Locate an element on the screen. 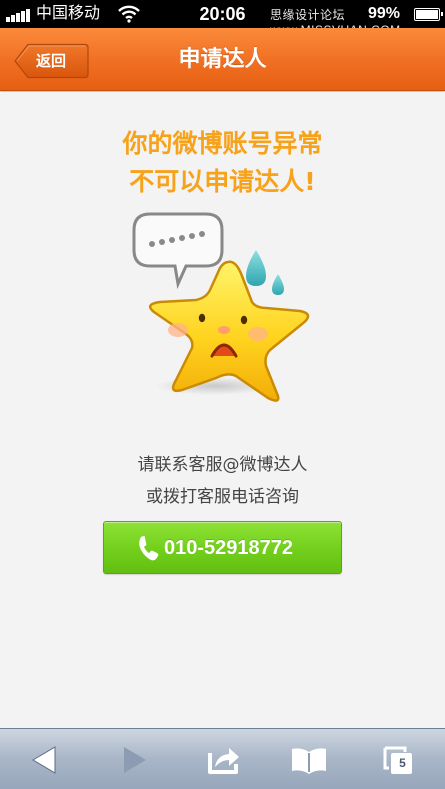 Image resolution: width=445 pixels, height=789 pixels. sad-star-mascot-icon is located at coordinates (221, 307).